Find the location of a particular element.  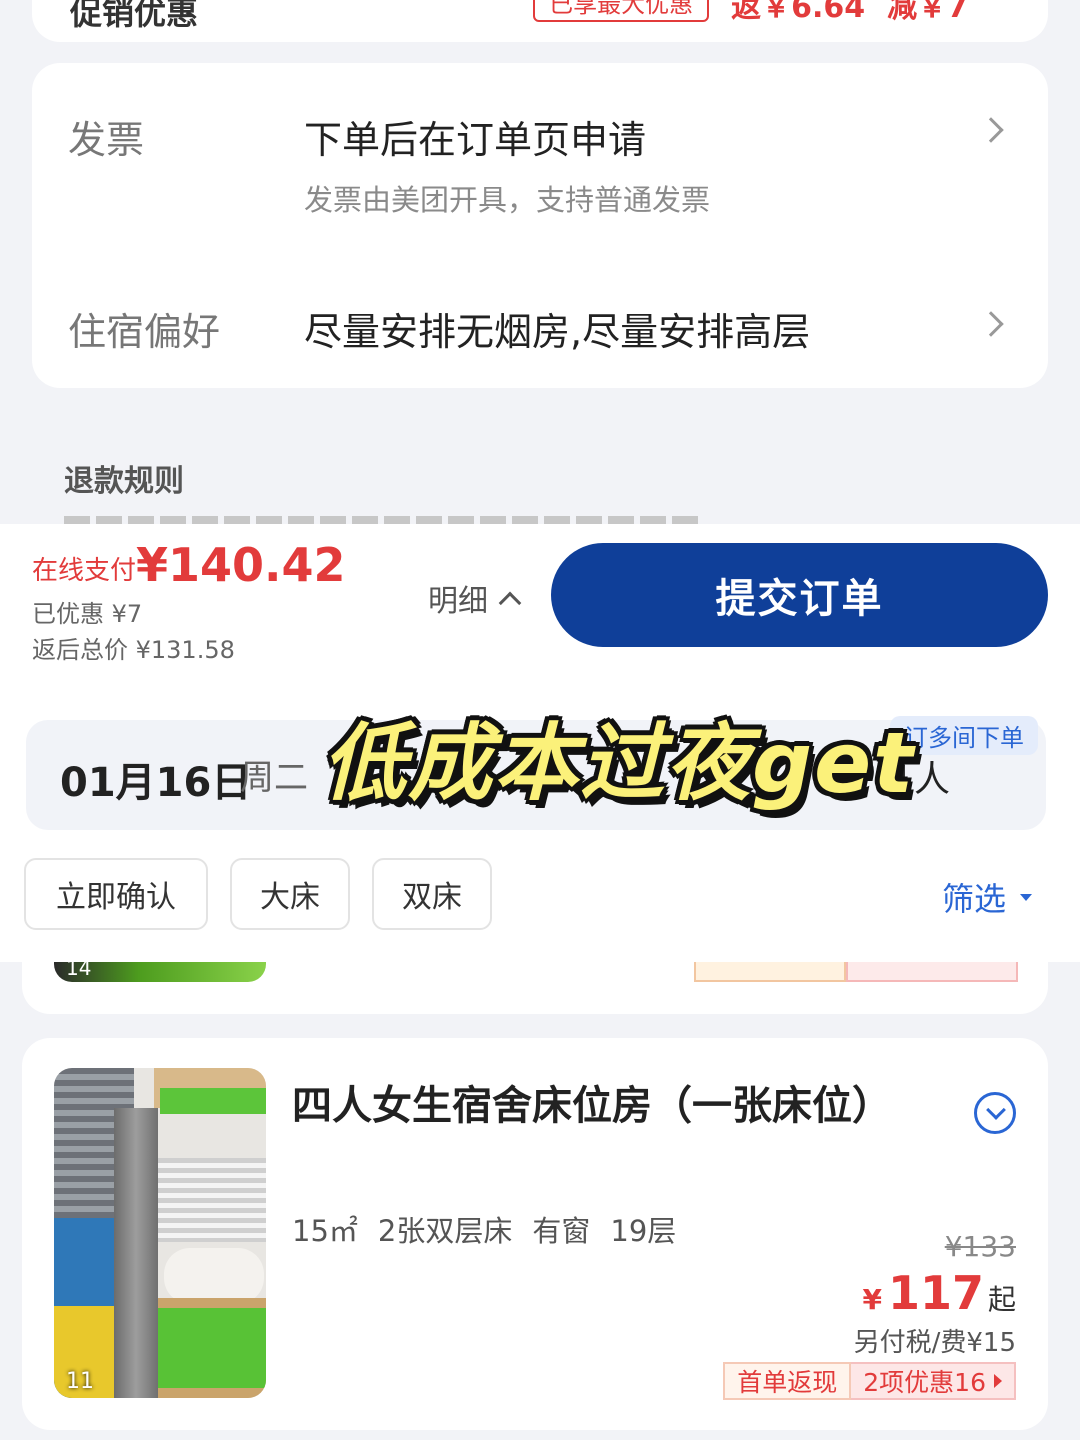

room-floor: 19层 is located at coordinates (643, 1231).